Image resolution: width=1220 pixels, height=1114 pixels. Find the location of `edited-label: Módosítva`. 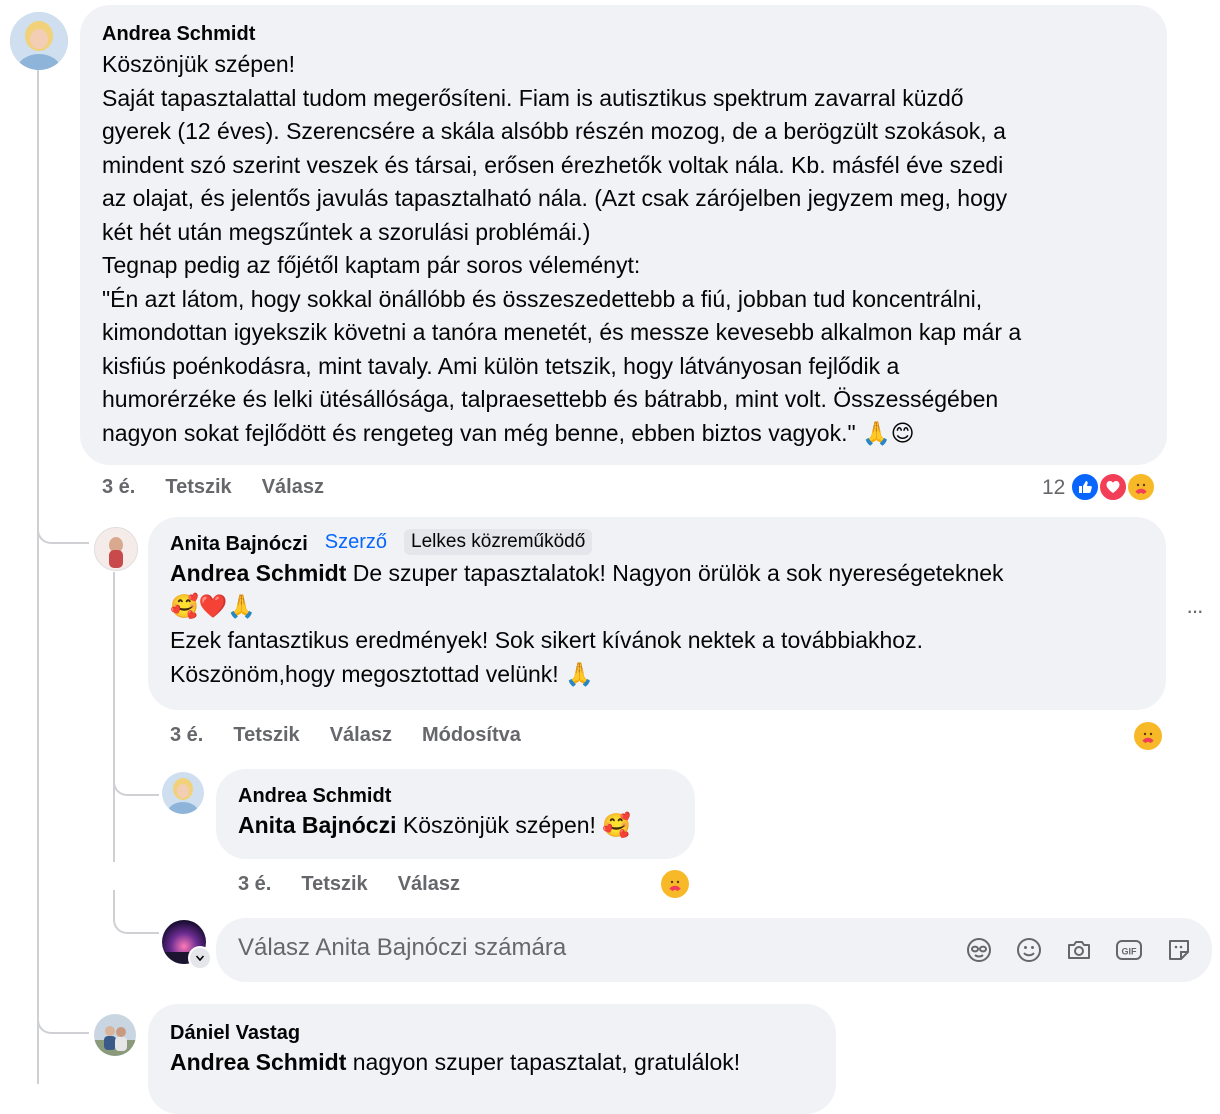

edited-label: Módosítva is located at coordinates (471, 735).